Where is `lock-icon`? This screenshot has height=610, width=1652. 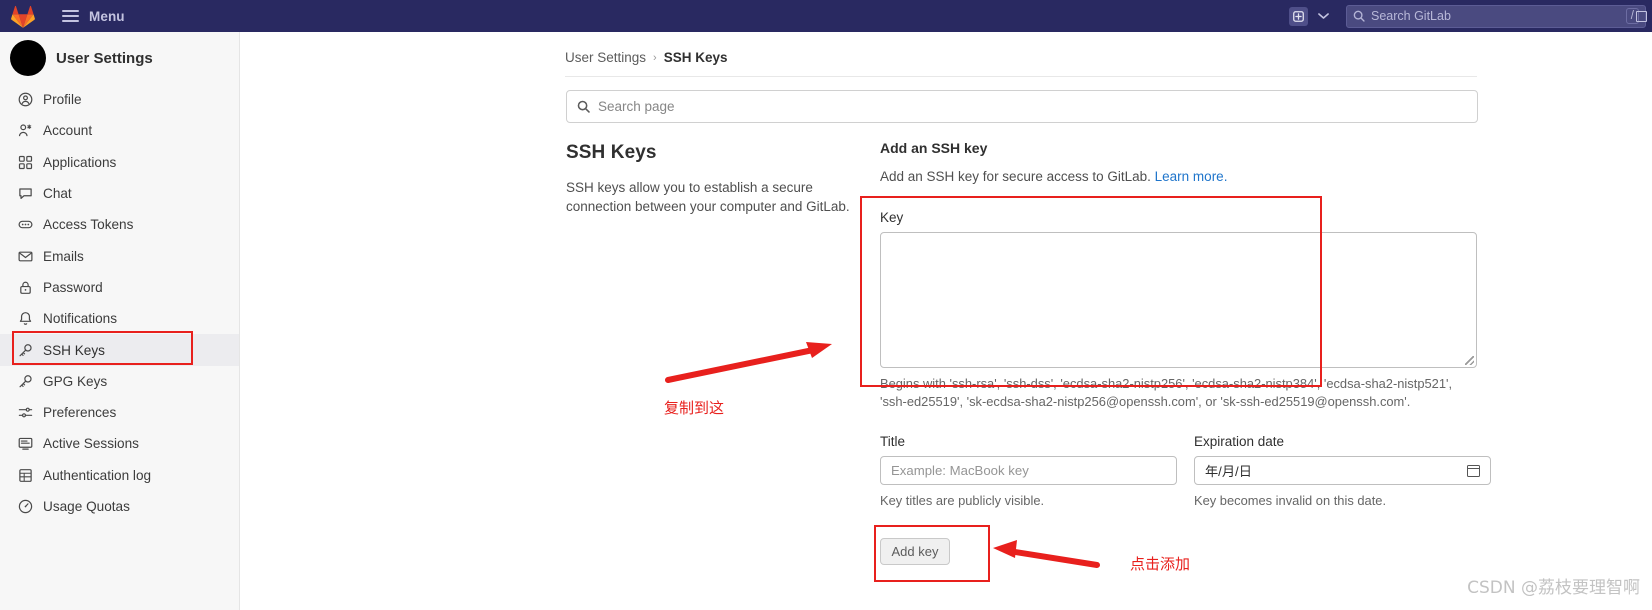
lock-icon is located at coordinates (28, 287).